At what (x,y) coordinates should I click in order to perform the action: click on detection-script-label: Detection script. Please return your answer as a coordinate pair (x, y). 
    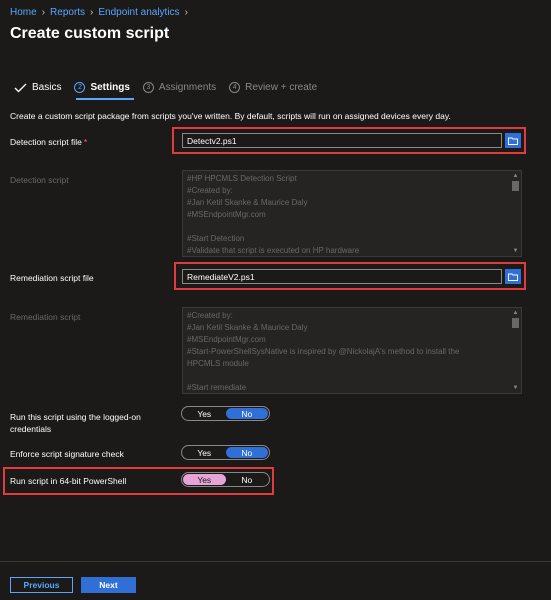
    Looking at the image, I should click on (39, 180).